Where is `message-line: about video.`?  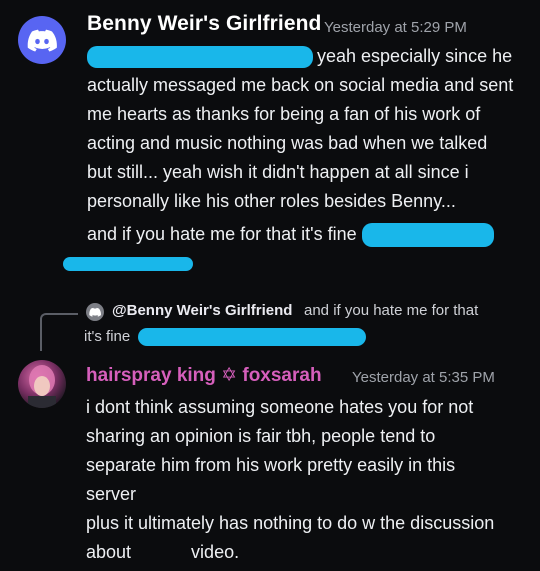
message-line: about video. is located at coordinates (163, 552).